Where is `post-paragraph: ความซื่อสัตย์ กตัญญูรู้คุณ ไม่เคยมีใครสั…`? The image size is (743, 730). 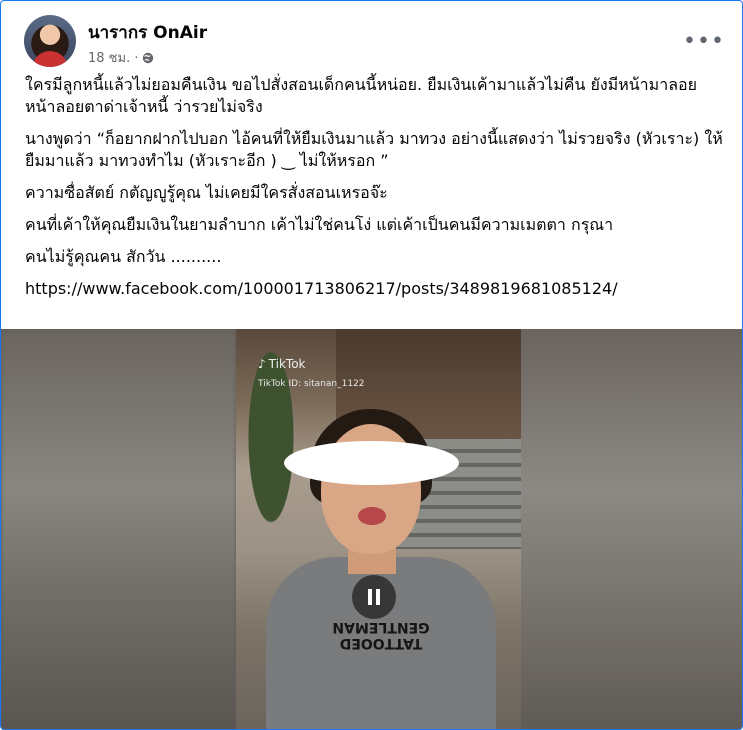 post-paragraph: ความซื่อสัตย์ กตัญญูรู้คุณ ไม่เคยมีใครสั… is located at coordinates (206, 192).